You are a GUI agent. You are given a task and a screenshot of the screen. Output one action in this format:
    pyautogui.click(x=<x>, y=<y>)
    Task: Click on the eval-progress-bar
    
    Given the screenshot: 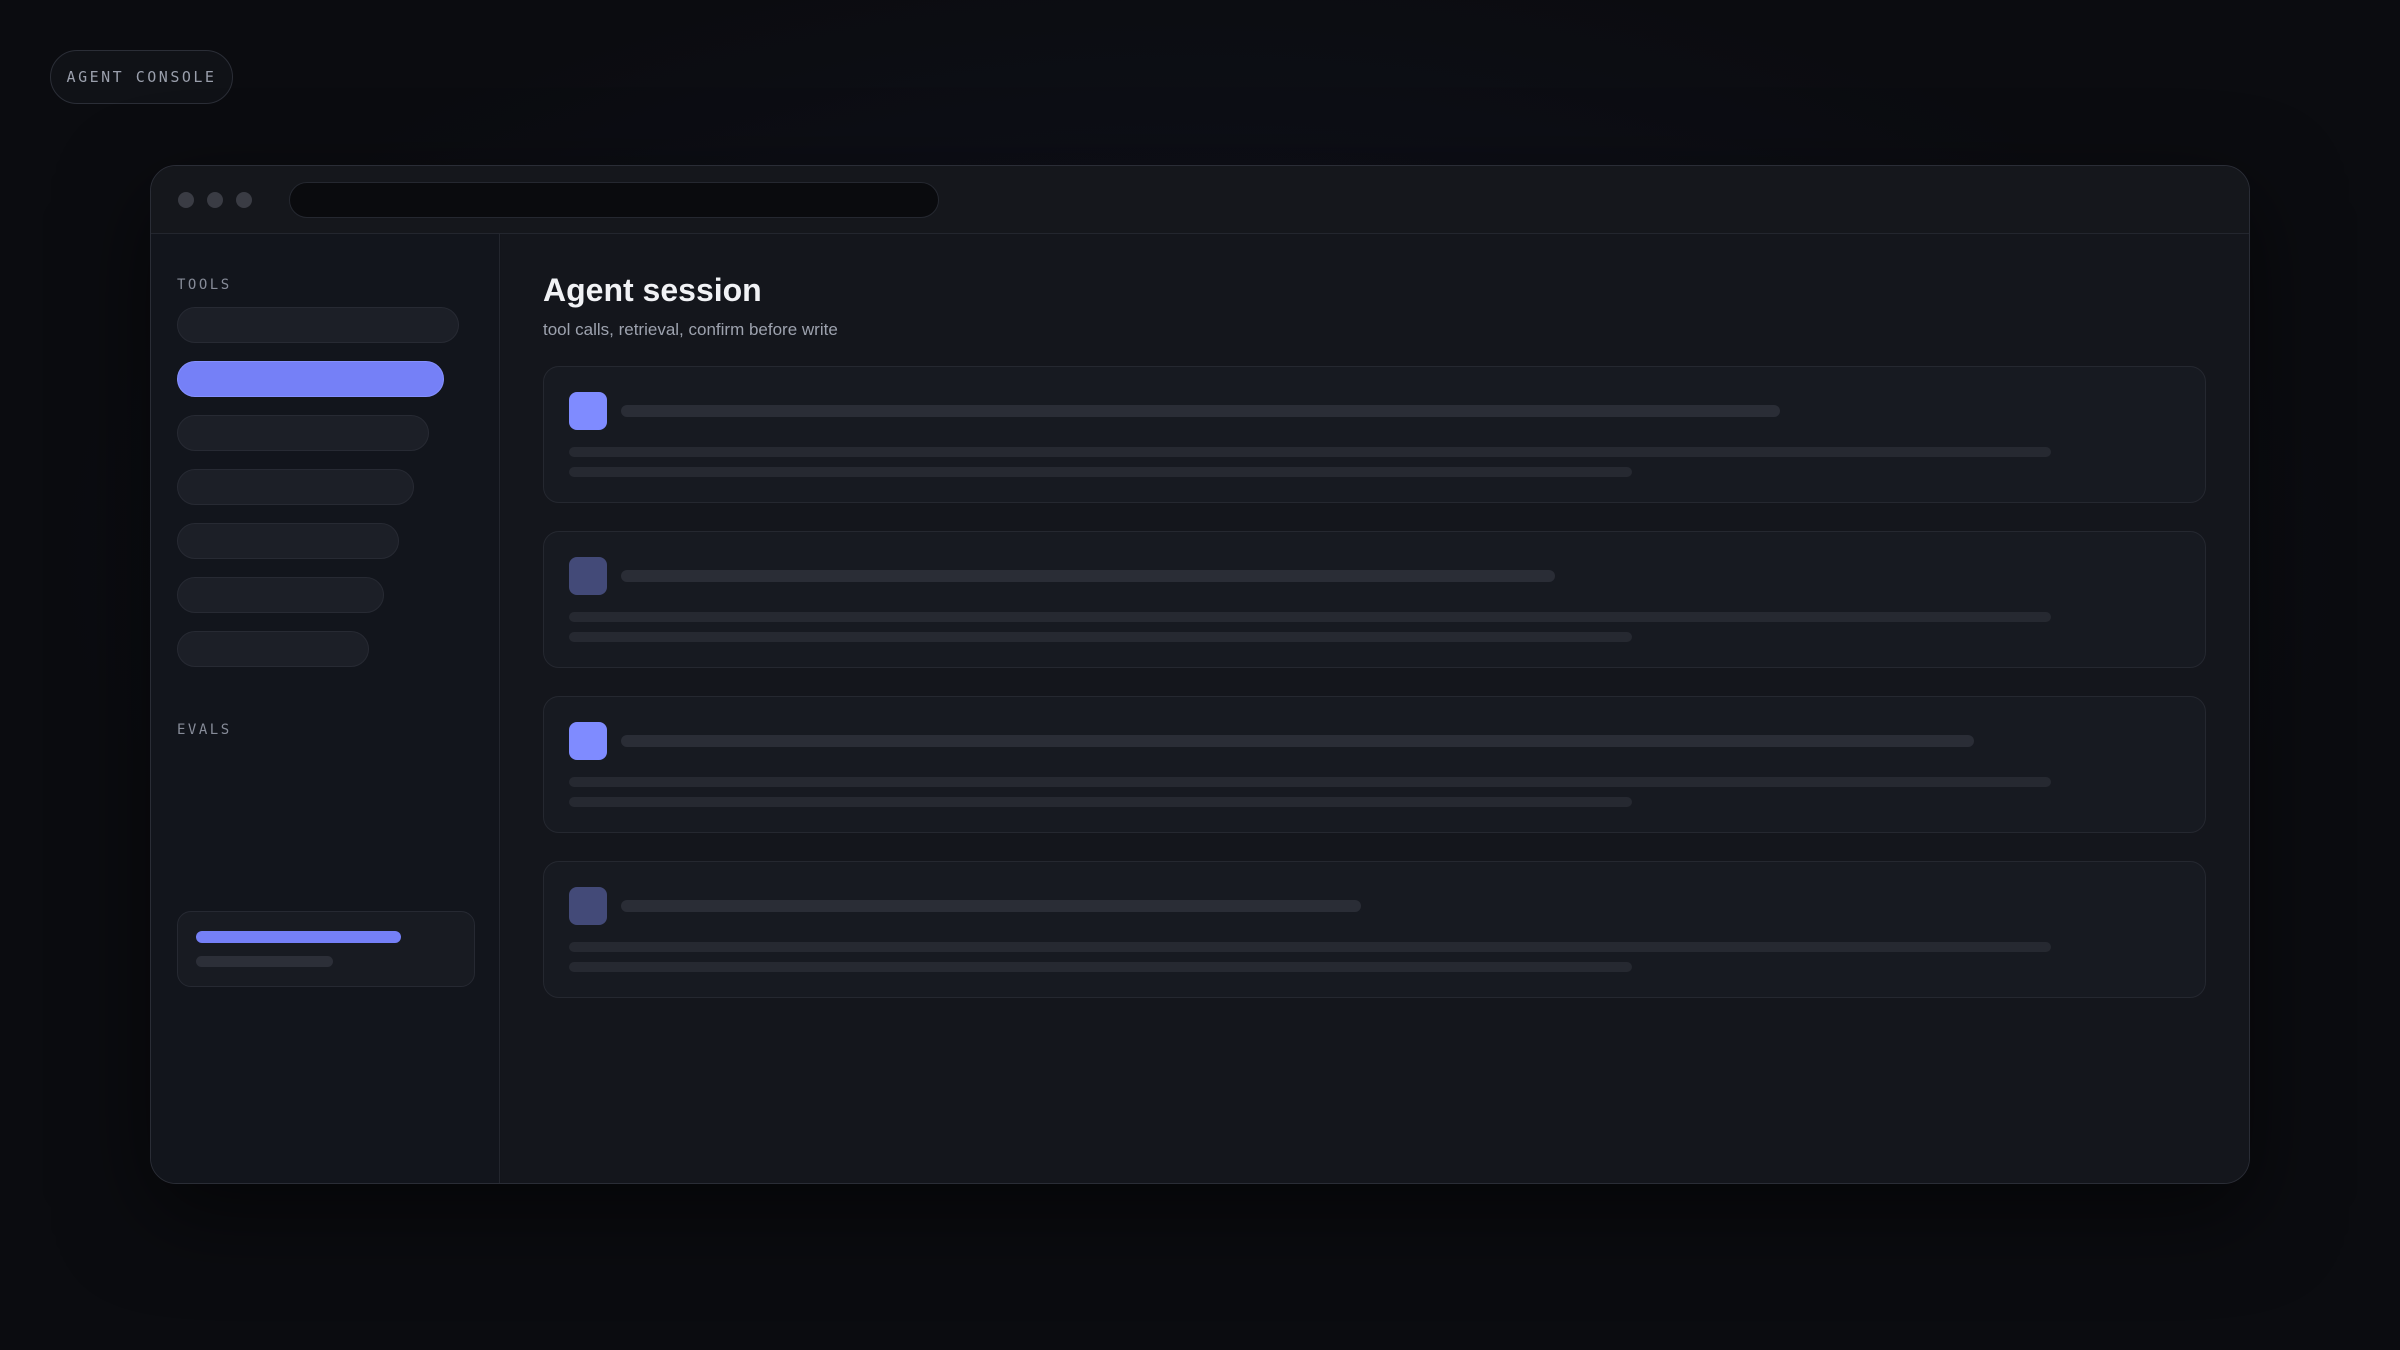 What is the action you would take?
    pyautogui.click(x=298, y=937)
    